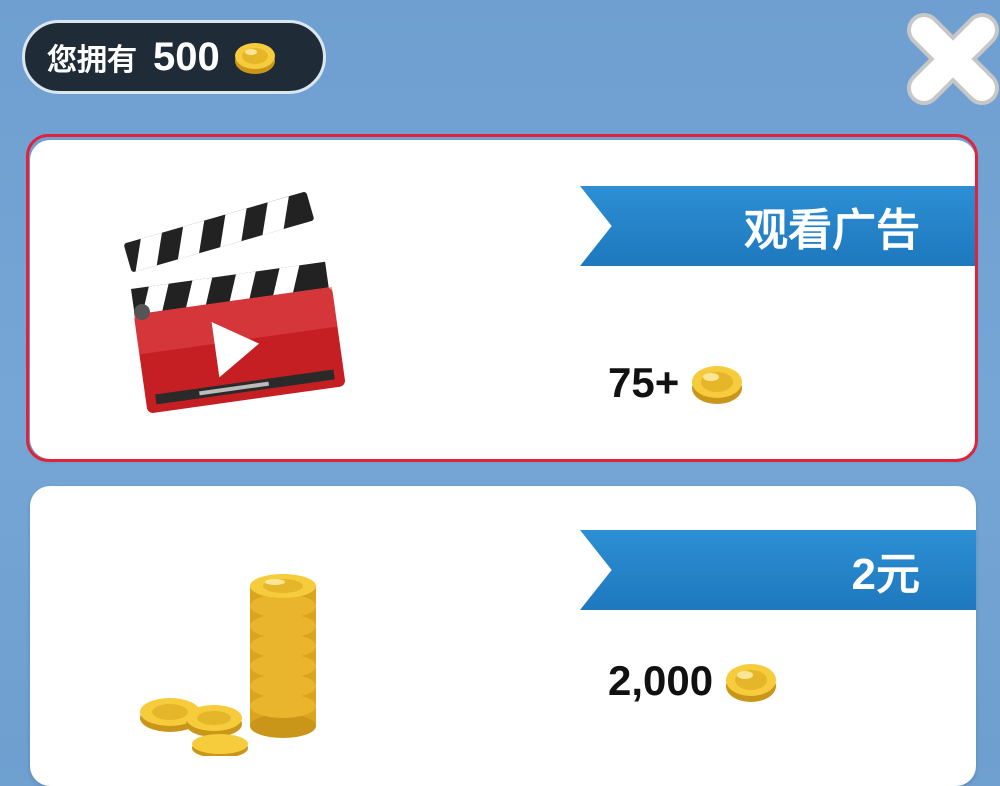 The image size is (1000, 786). I want to click on offer-title-ribbon: 2元, so click(778, 570).